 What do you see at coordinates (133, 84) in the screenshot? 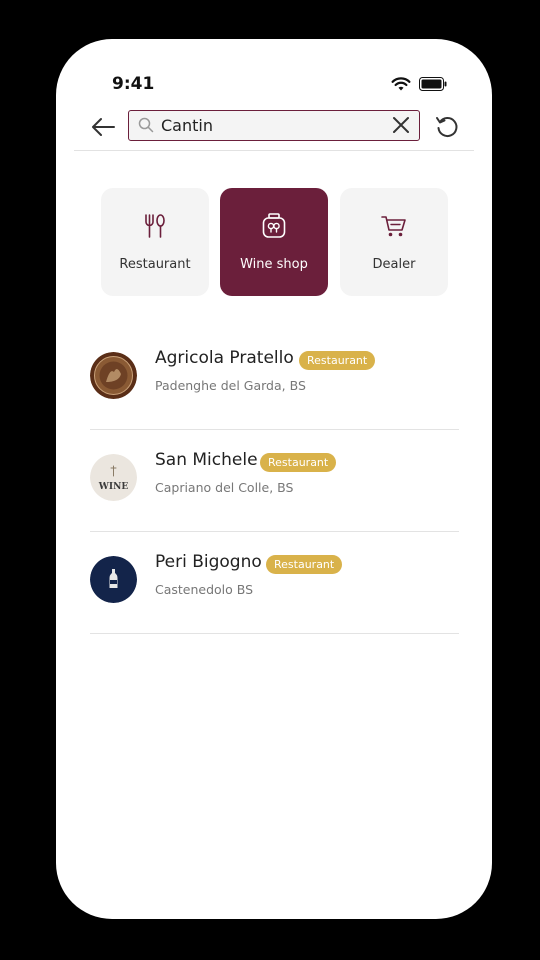
I see `status-time: 9:41` at bounding box center [133, 84].